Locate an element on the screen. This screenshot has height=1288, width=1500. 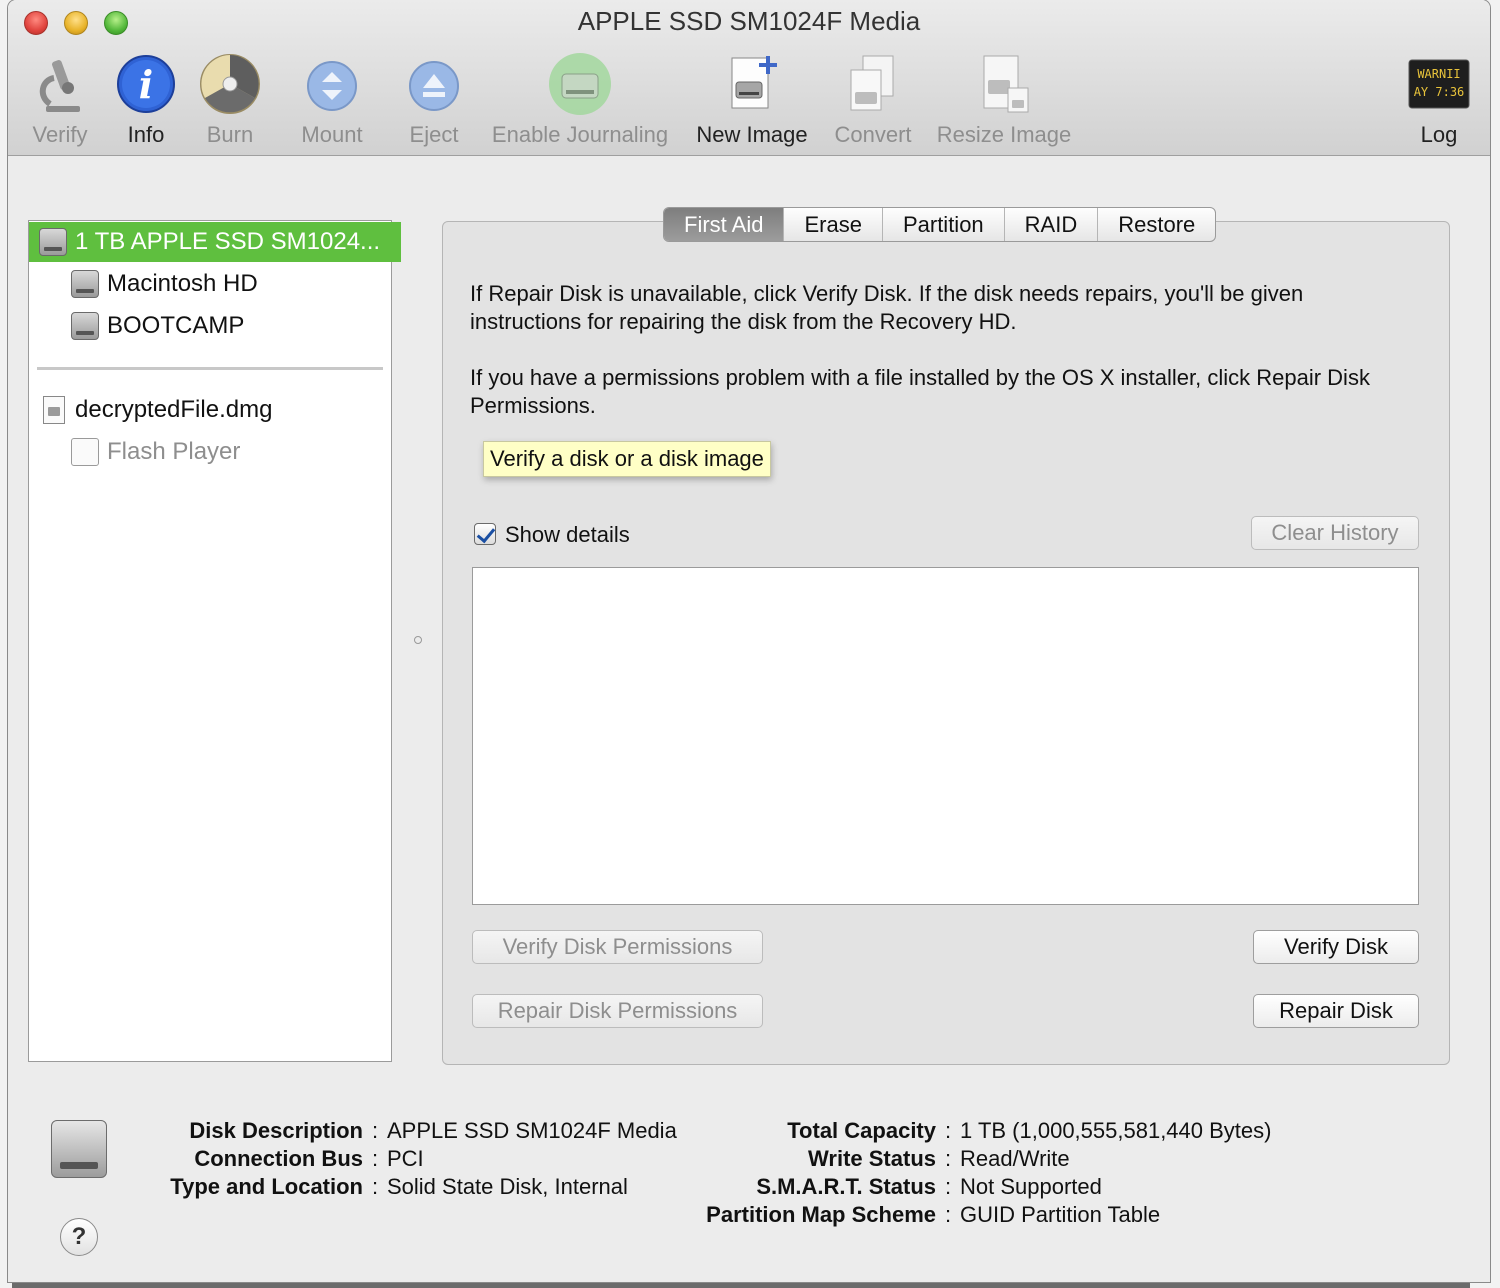
burn-toolbar-button: Burn is located at coordinates (230, 100).